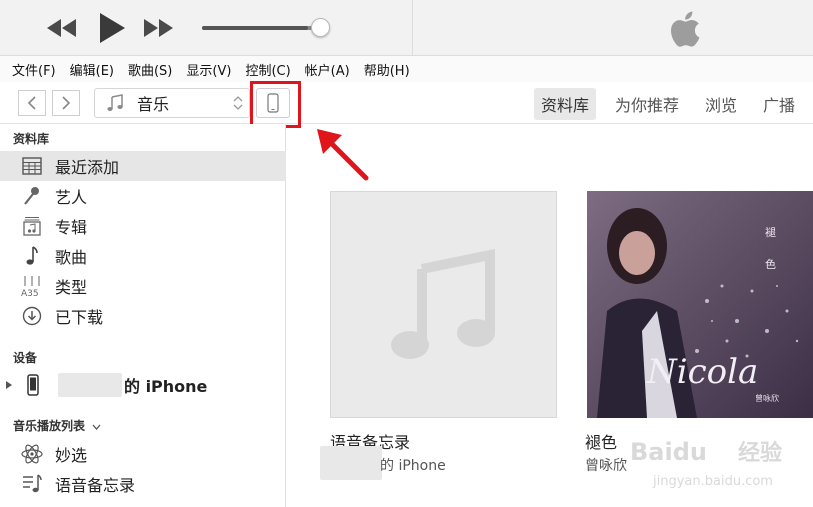 This screenshot has height=507, width=813. What do you see at coordinates (49, 426) in the screenshot?
I see `playlists-header-label: 音乐播放列表` at bounding box center [49, 426].